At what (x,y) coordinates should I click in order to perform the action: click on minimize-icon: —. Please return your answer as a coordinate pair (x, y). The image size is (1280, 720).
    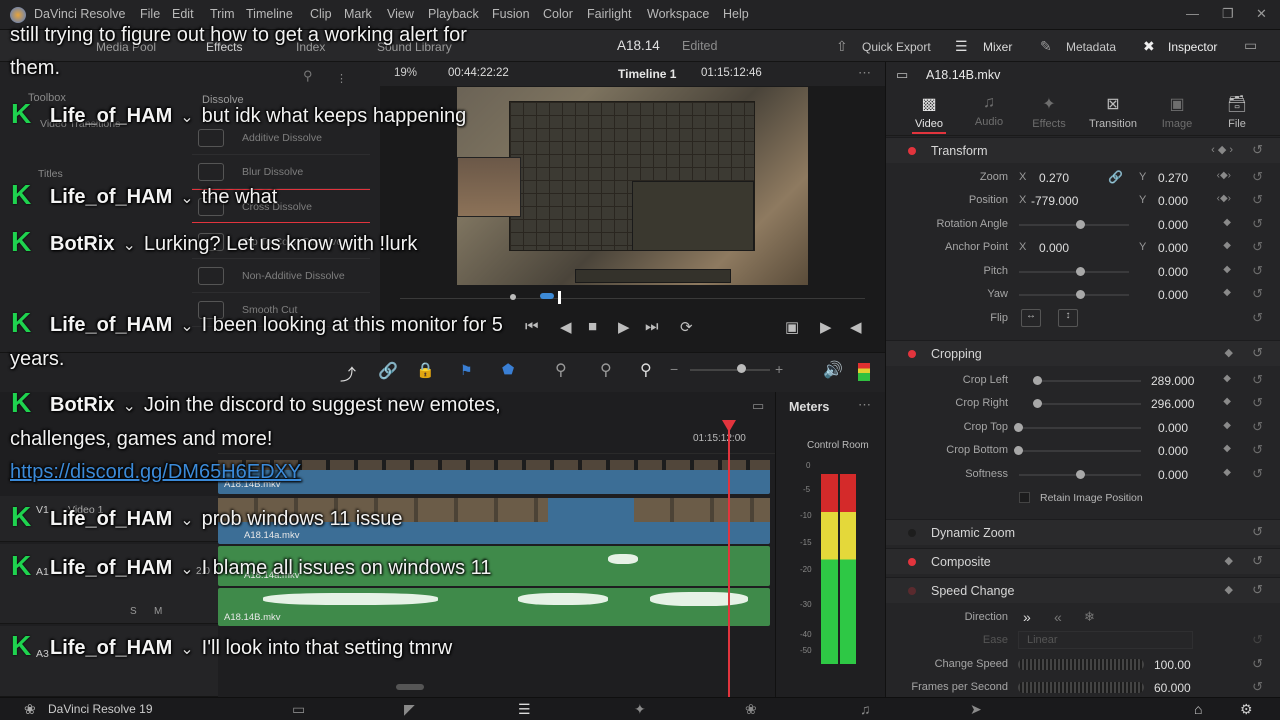
    Looking at the image, I should click on (1192, 13).